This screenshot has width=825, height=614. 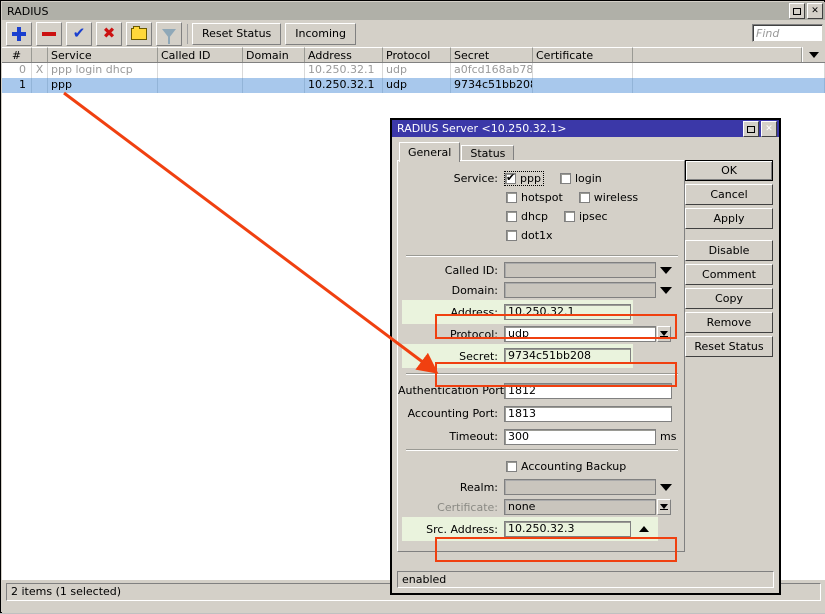 I want to click on service-wireless-checkbox: wireless, so click(x=608, y=197).